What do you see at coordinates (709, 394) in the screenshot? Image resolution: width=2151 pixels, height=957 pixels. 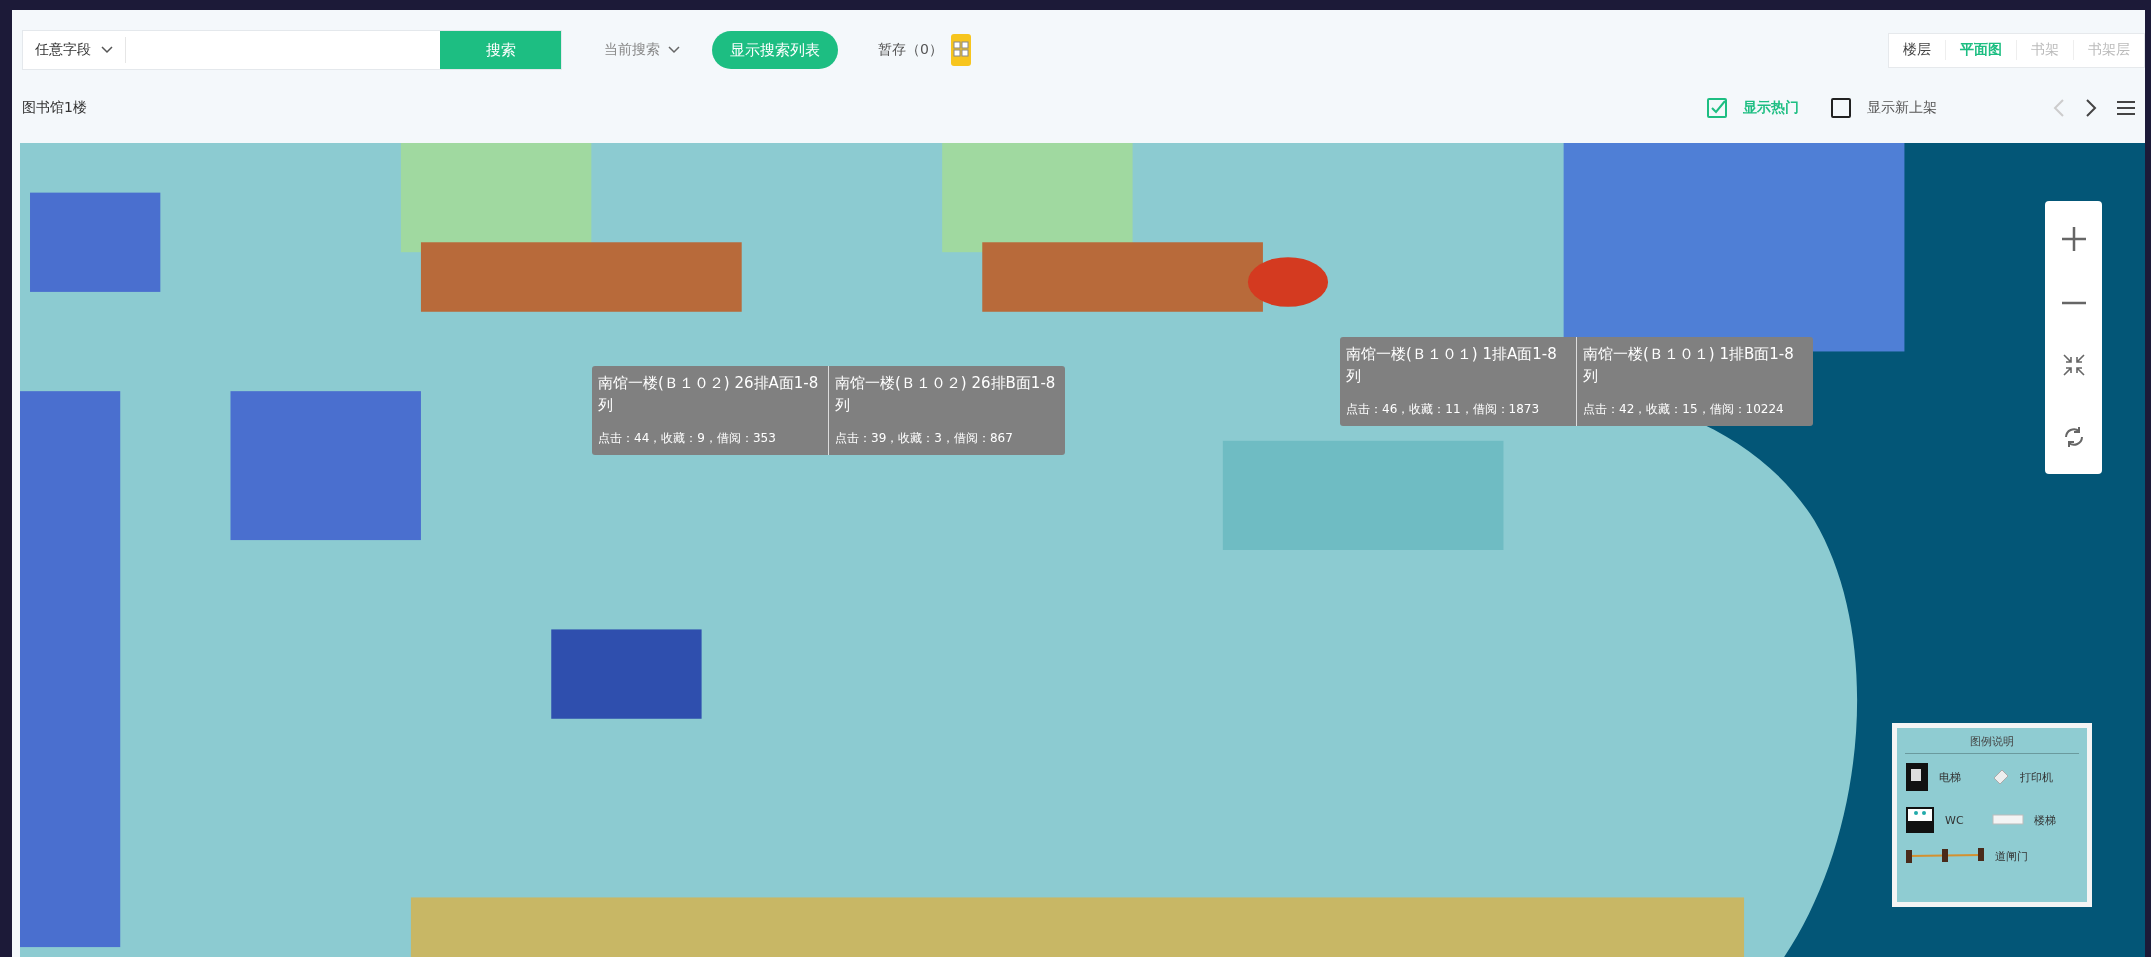 I see `shelf-title: 南馆一楼(Ｂ１０２) 26排A面1-8列` at bounding box center [709, 394].